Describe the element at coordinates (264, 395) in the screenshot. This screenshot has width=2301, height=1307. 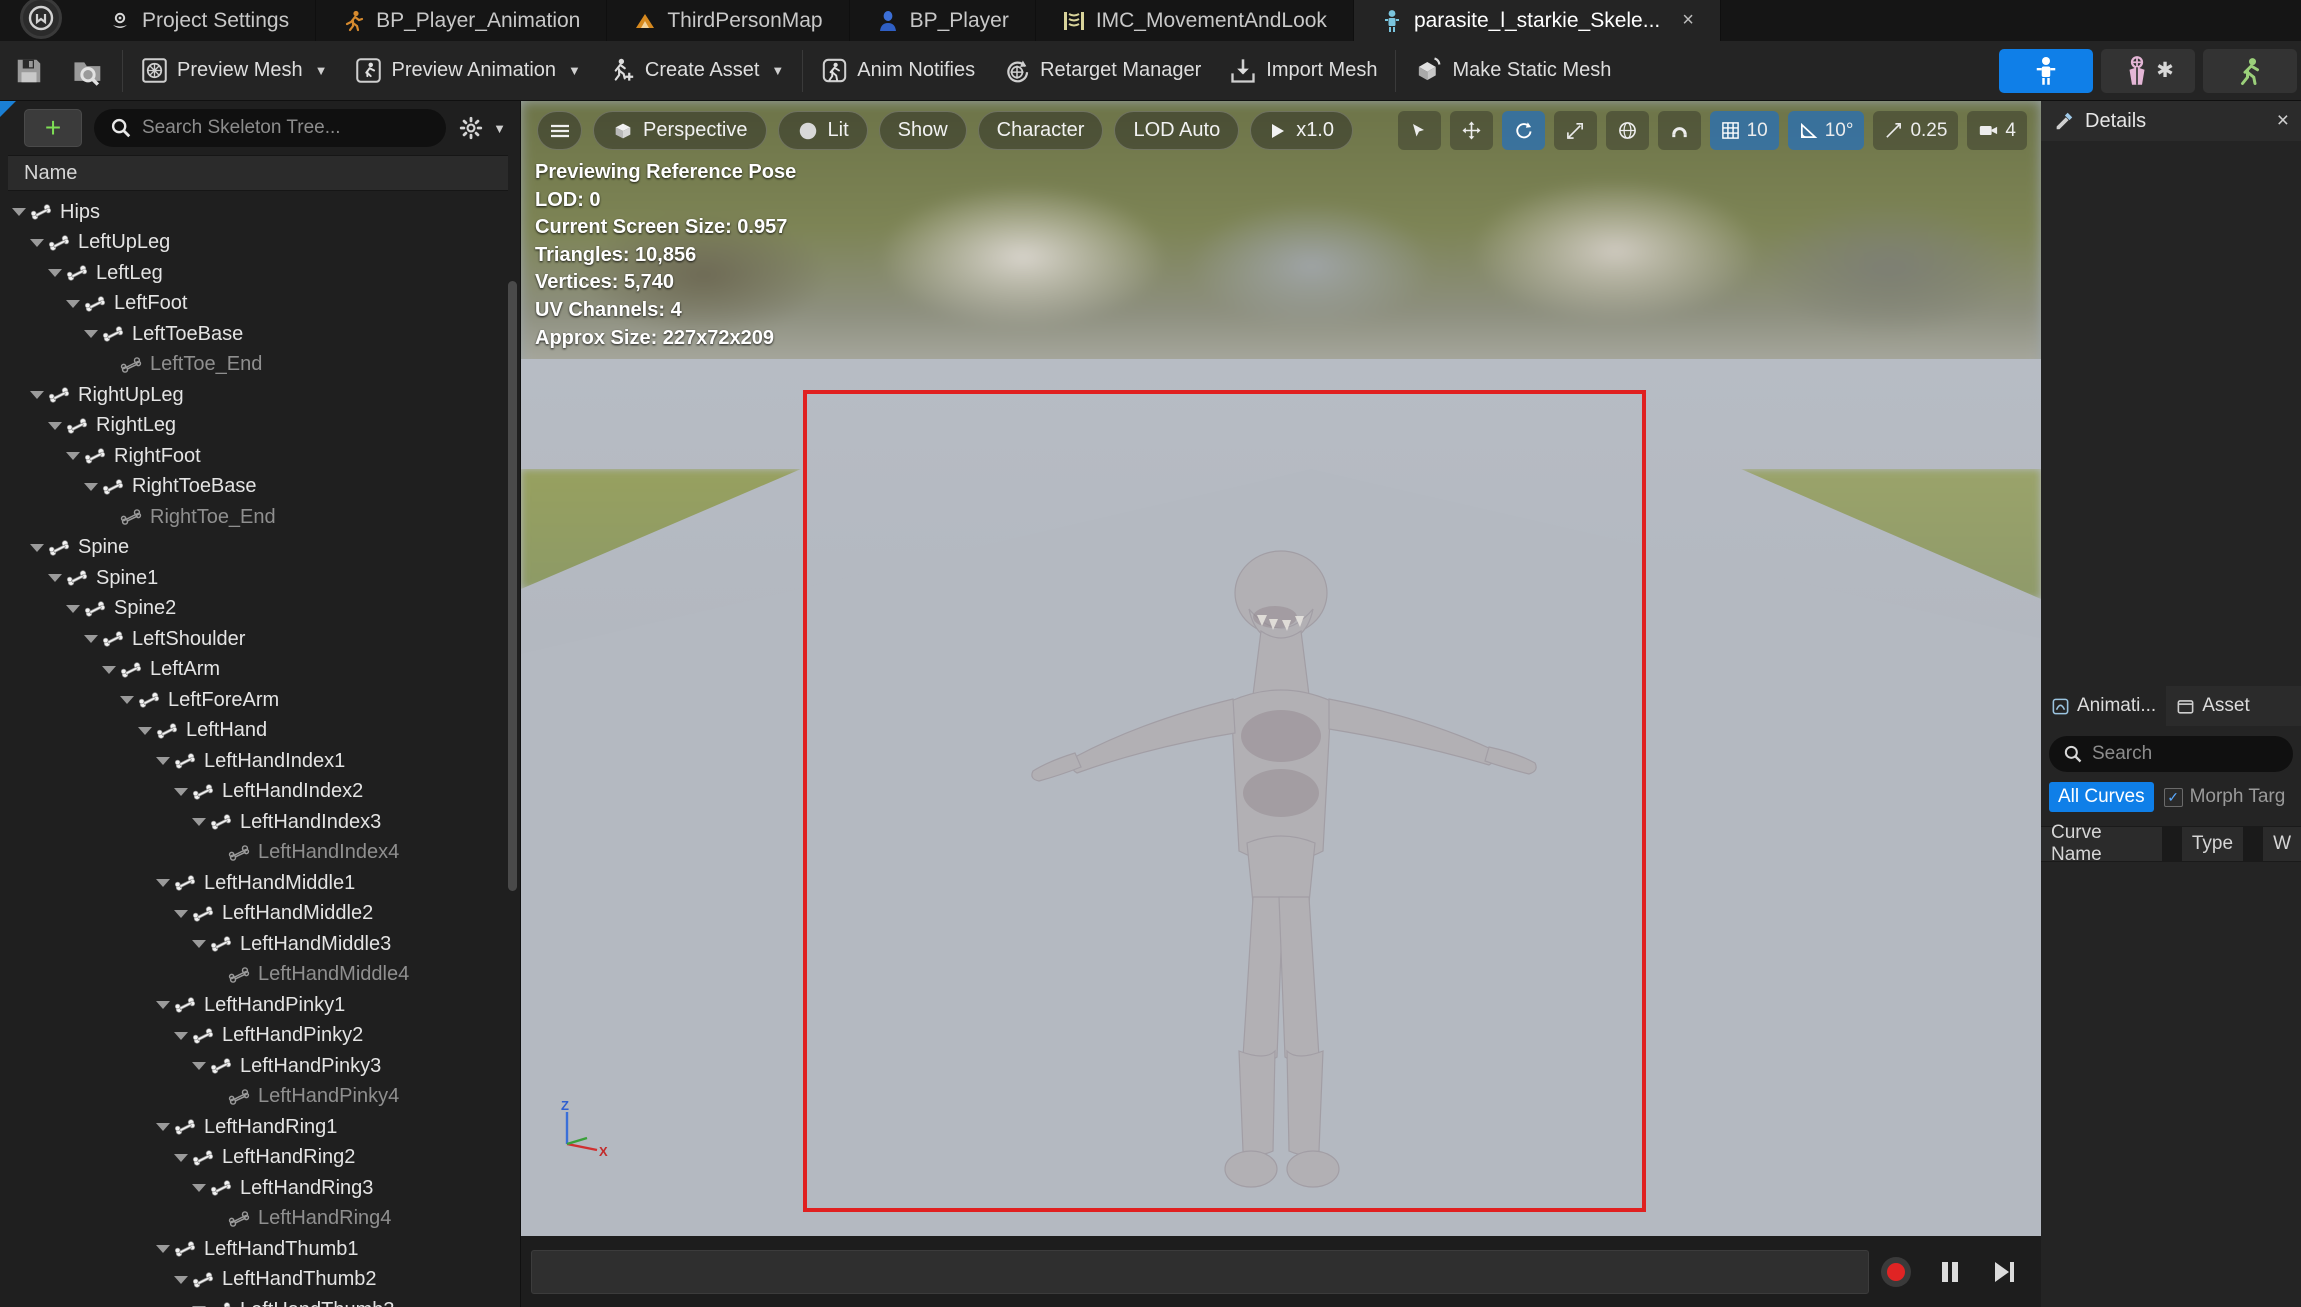
I see `bone-tree-row: RightUpLeg` at that location.